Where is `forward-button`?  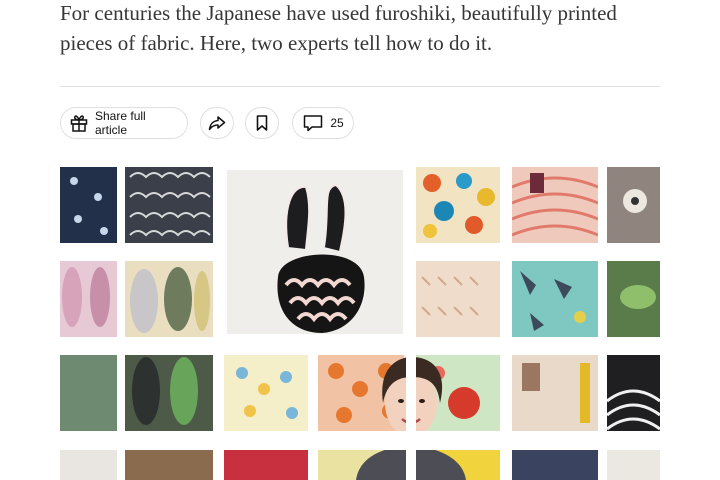 forward-button is located at coordinates (217, 123).